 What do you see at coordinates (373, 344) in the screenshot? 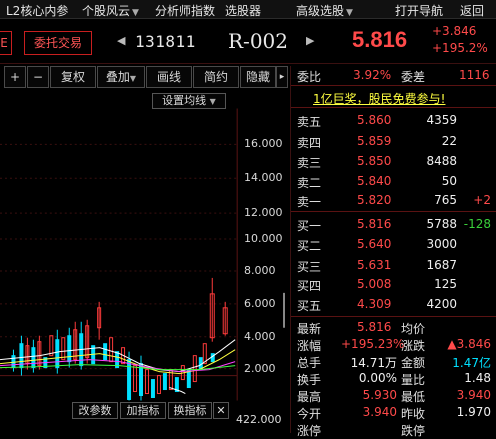
I see `change-pct-value: +195.23%` at bounding box center [373, 344].